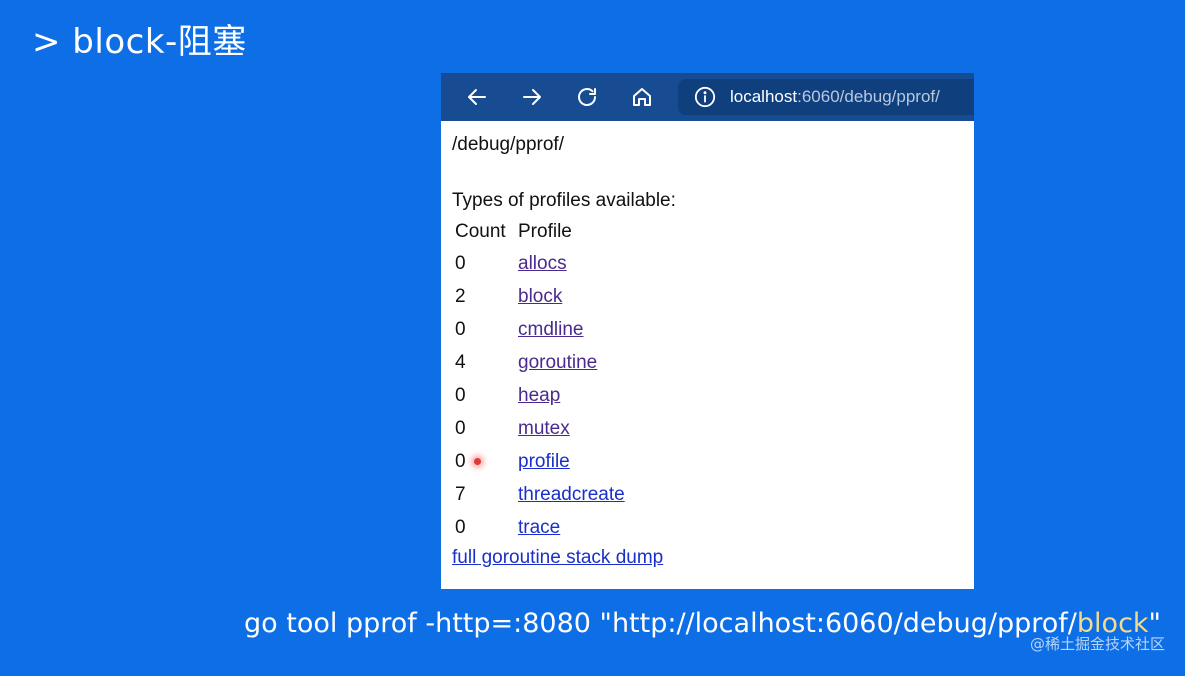 Image resolution: width=1185 pixels, height=676 pixels. I want to click on full-goroutine-dump-link: full goroutine stack dump, so click(707, 558).